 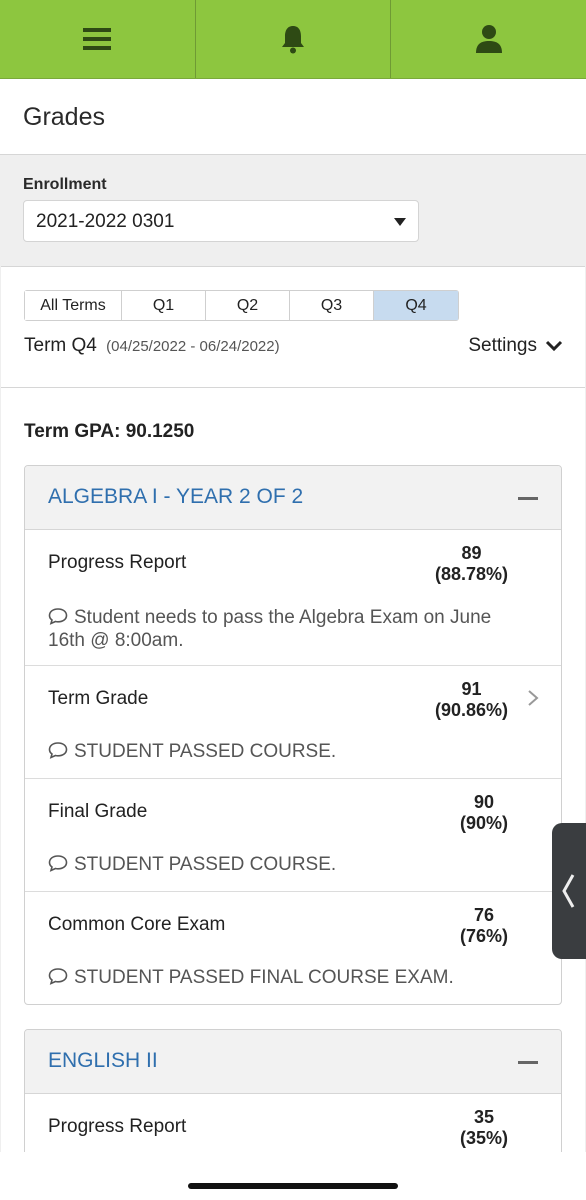 What do you see at coordinates (60, 345) in the screenshot?
I see `term-name: Term Q4` at bounding box center [60, 345].